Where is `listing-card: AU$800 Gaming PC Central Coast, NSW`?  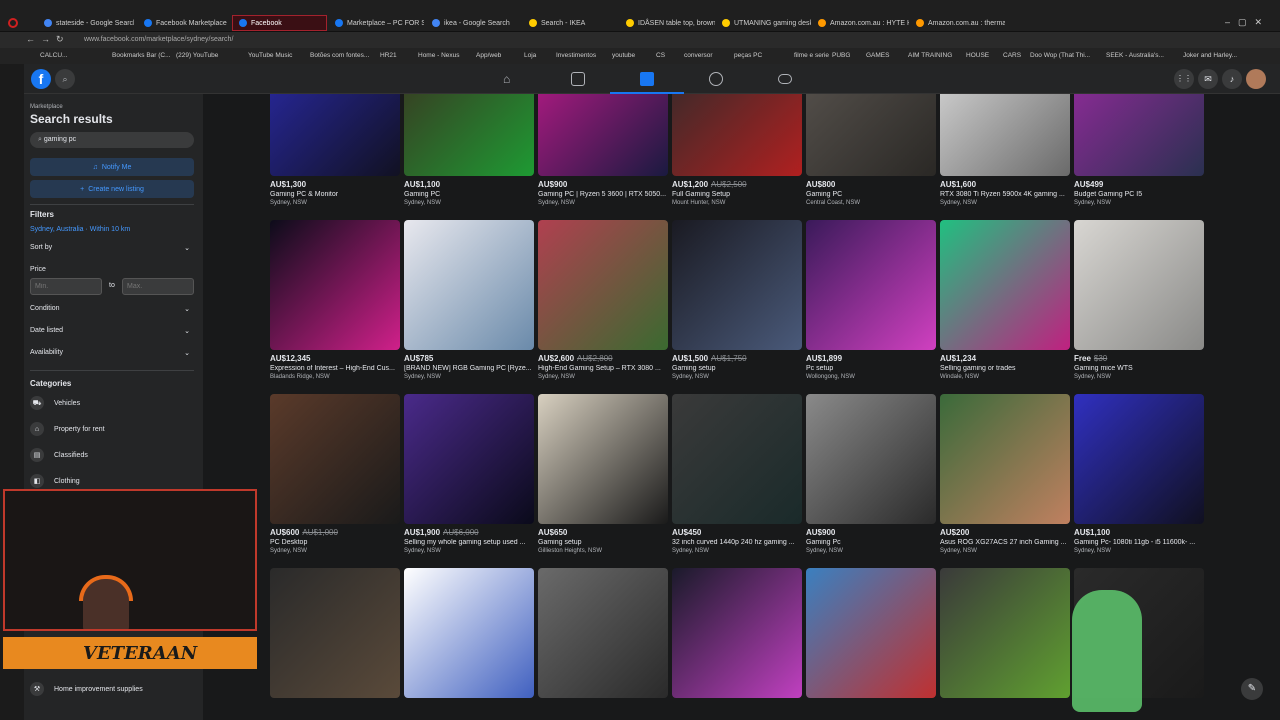
listing-card: AU$800 Gaming PC Central Coast, NSW is located at coordinates (871, 150).